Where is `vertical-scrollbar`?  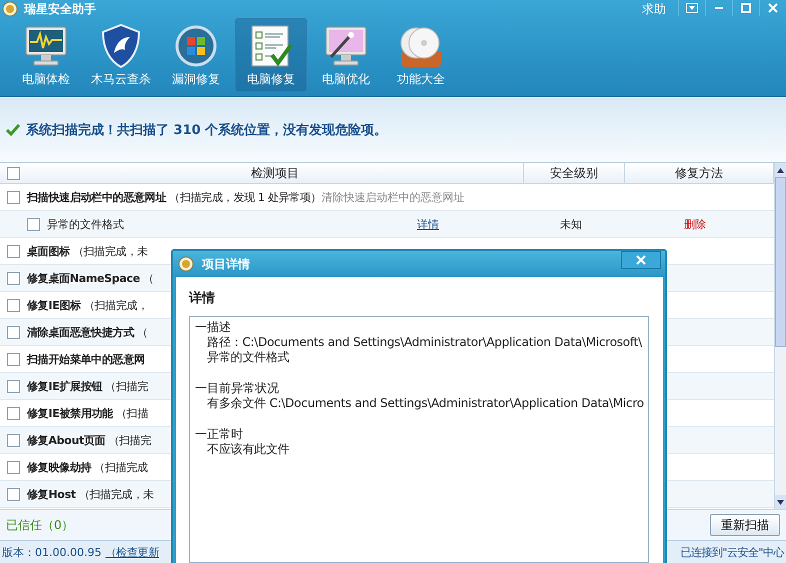 vertical-scrollbar is located at coordinates (780, 336).